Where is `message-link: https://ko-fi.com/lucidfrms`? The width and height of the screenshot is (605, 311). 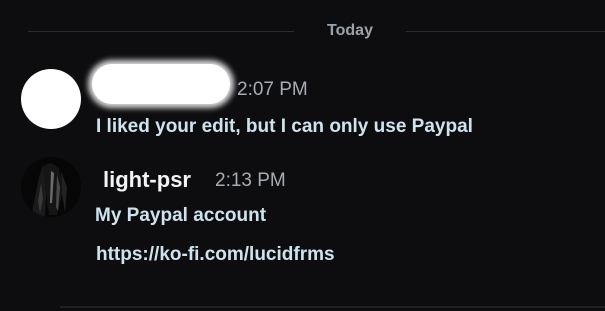
message-link: https://ko-fi.com/lucidfrms is located at coordinates (215, 255).